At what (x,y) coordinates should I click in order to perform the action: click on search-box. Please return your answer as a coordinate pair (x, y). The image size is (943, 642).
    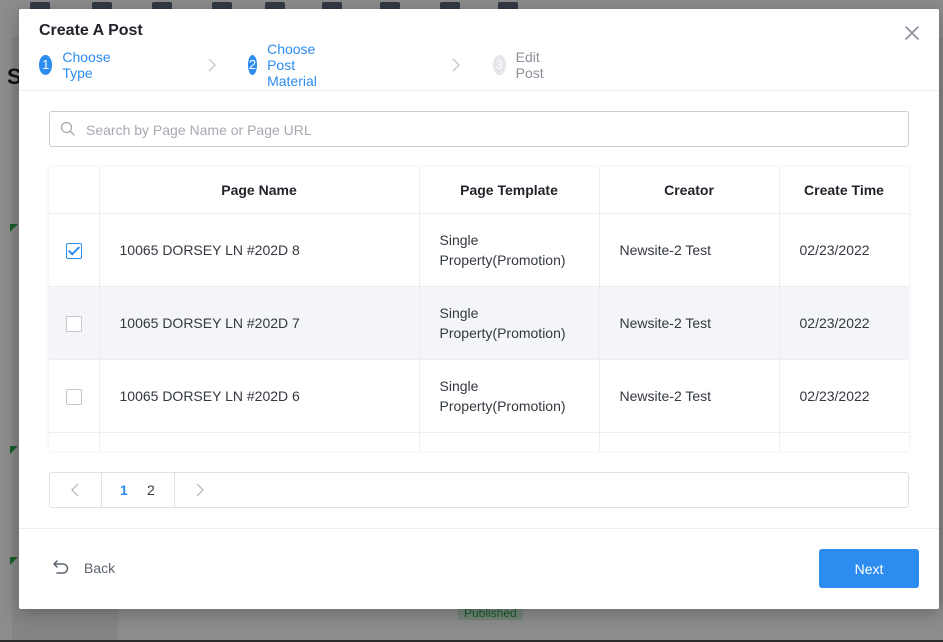
    Looking at the image, I should click on (479, 129).